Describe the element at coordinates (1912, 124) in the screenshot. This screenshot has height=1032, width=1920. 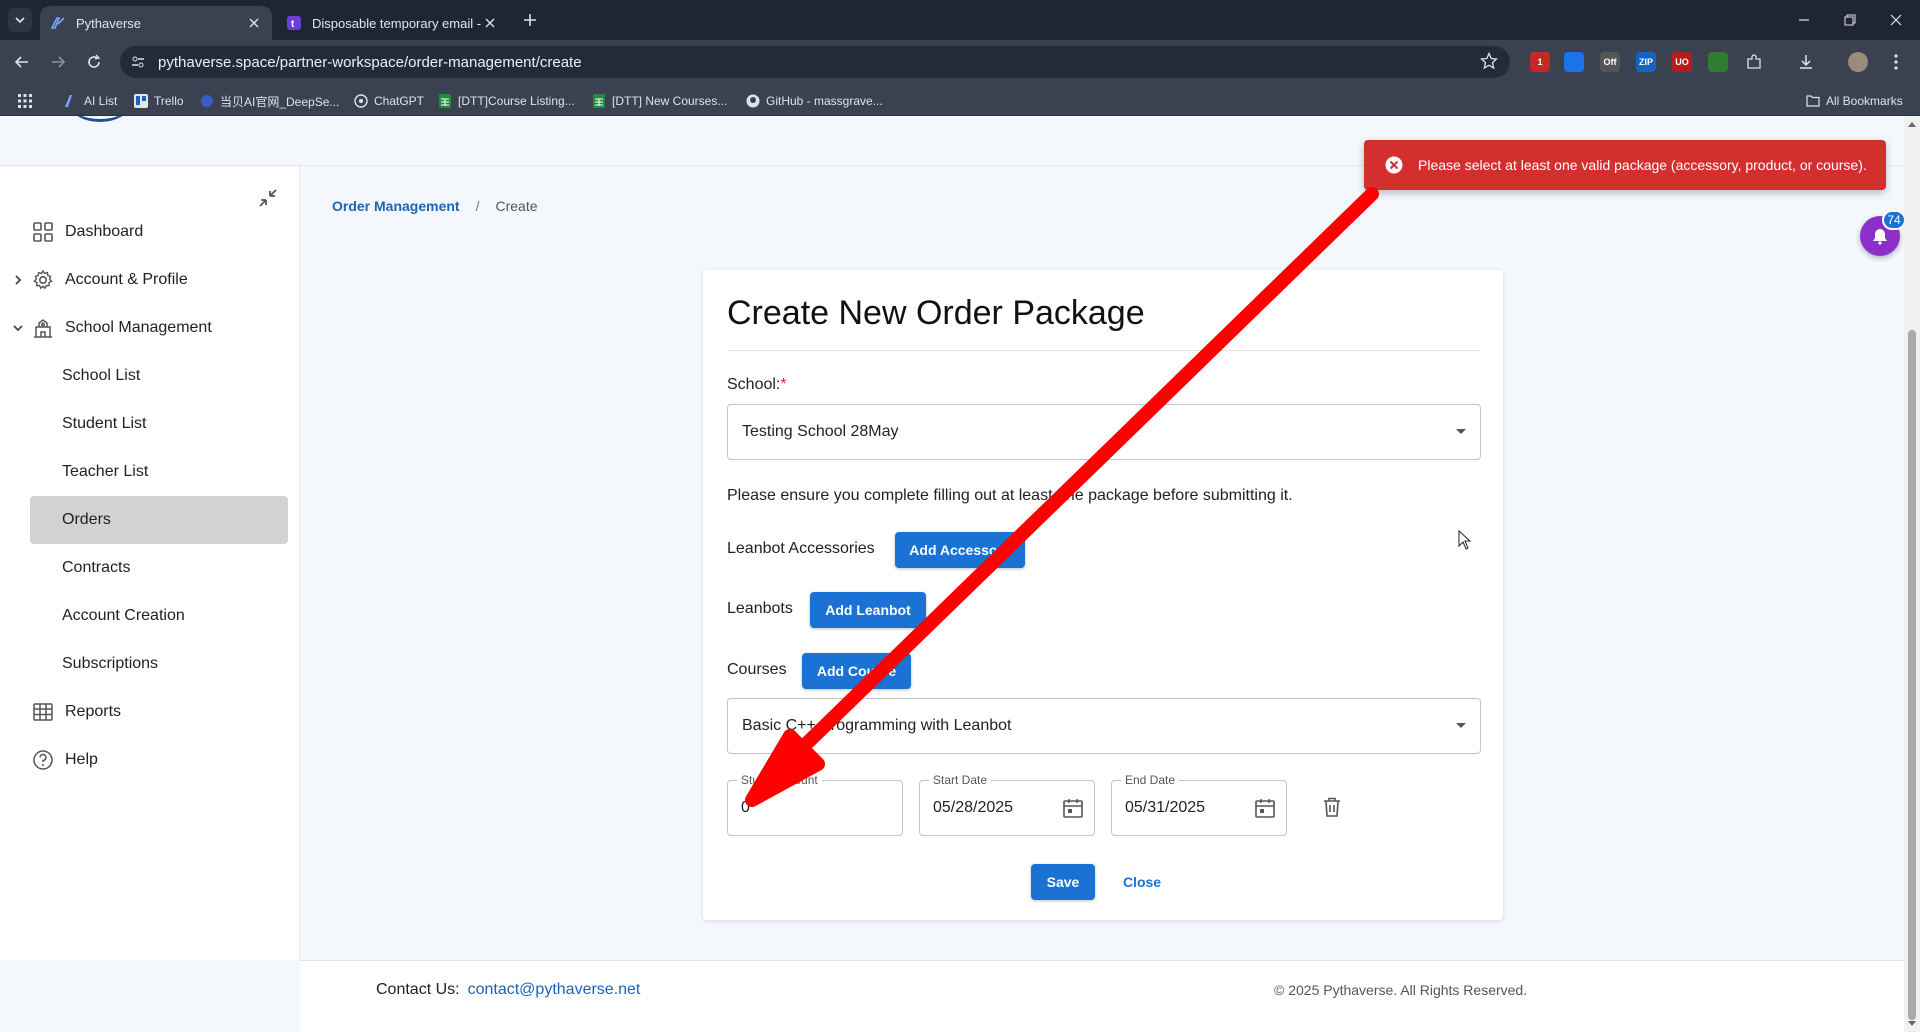
I see `scroll-up-icon` at that location.